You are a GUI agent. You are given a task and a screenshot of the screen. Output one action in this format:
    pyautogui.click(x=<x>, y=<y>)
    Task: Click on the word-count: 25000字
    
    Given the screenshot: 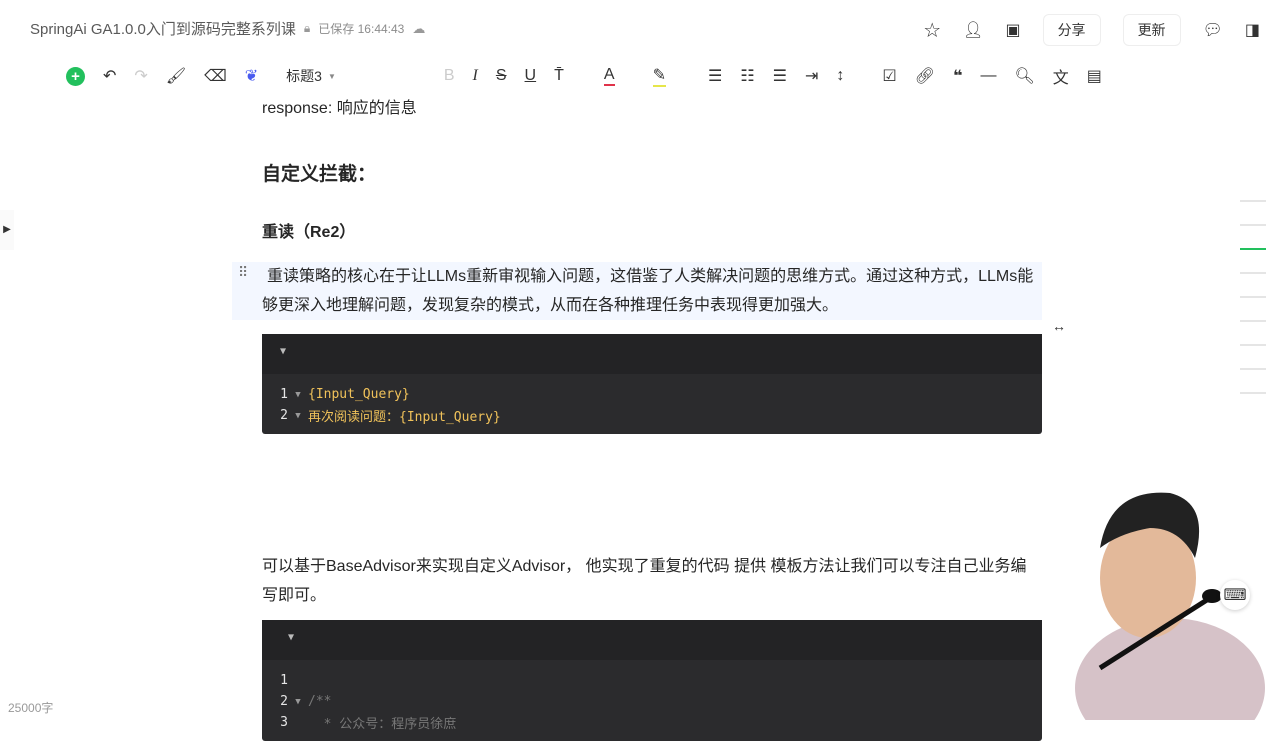 What is the action you would take?
    pyautogui.click(x=31, y=708)
    